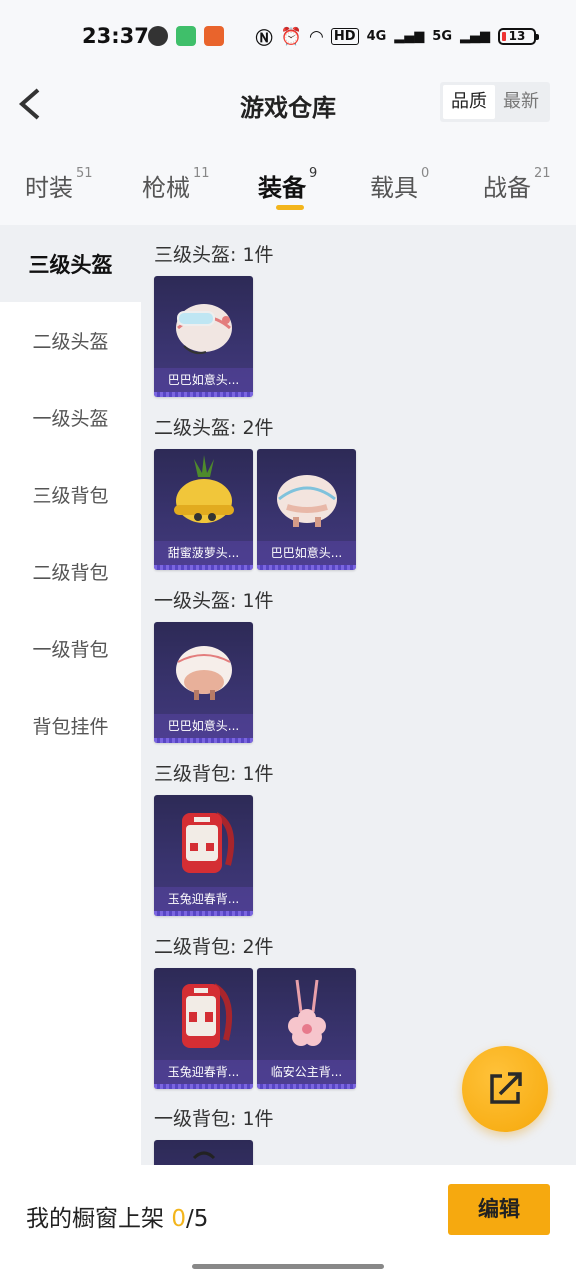 This screenshot has height=1280, width=576. Describe the element at coordinates (376, 36) in the screenshot. I see `signal-4g-label: 4G` at that location.